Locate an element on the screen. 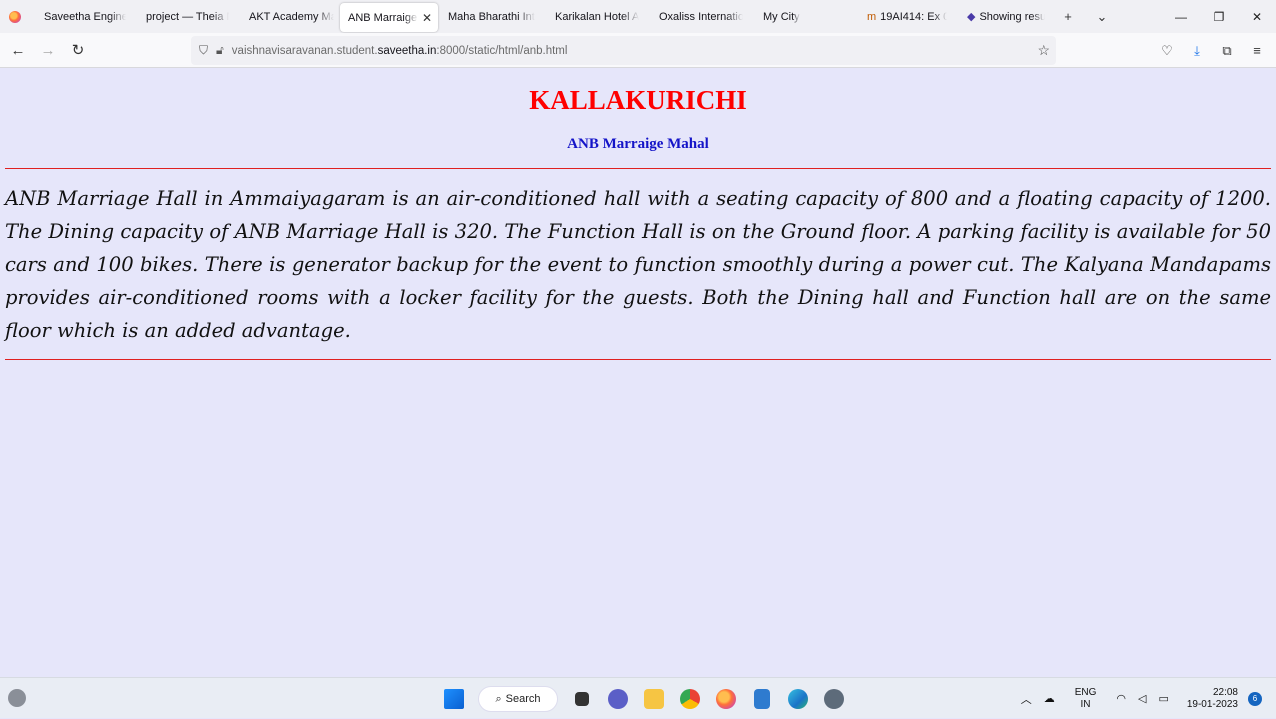  tab-saveetha: Saveetha Engineering is located at coordinates (81, 16).